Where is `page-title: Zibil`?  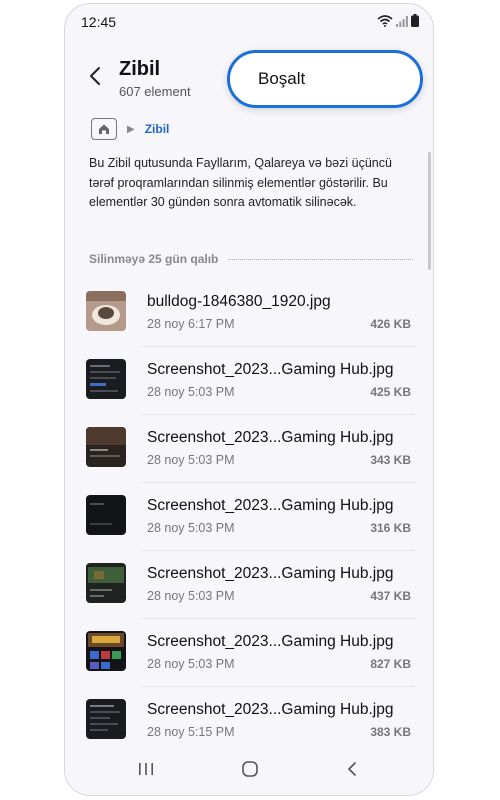 page-title: Zibil is located at coordinates (140, 69).